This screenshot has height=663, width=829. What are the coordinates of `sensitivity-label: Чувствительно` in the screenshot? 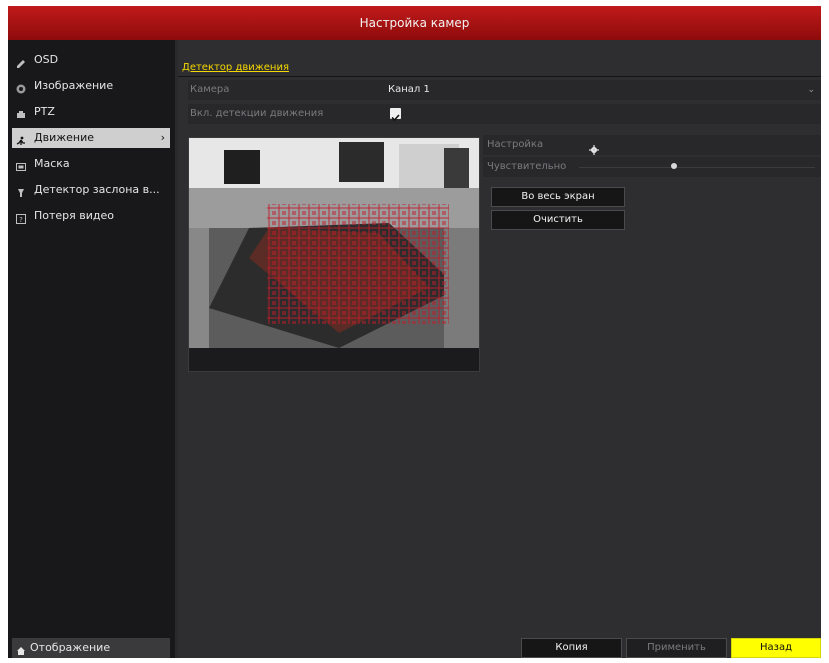 It's located at (527, 166).